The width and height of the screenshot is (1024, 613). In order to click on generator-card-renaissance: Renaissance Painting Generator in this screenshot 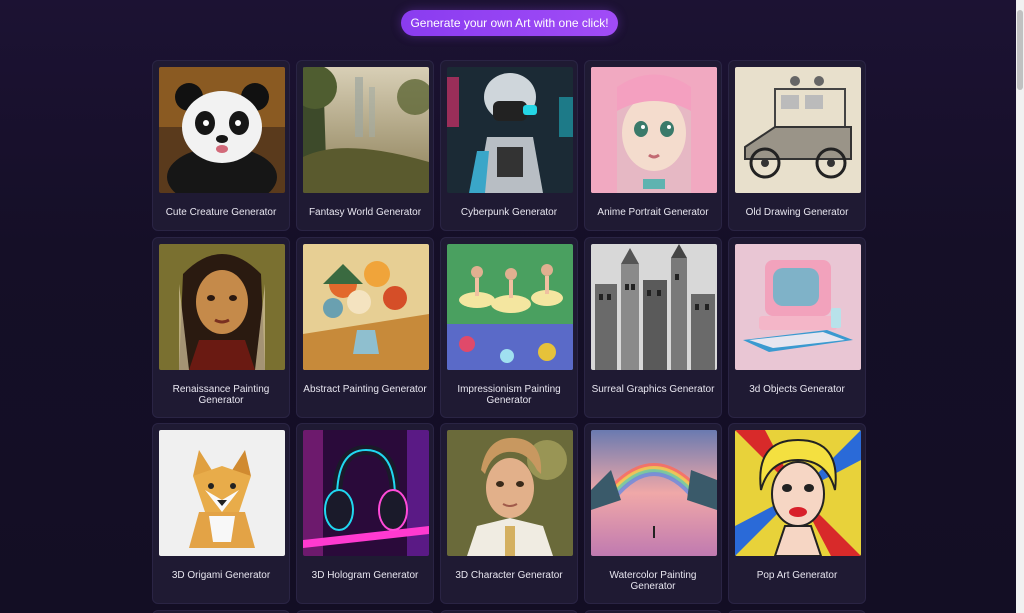, I will do `click(221, 327)`.